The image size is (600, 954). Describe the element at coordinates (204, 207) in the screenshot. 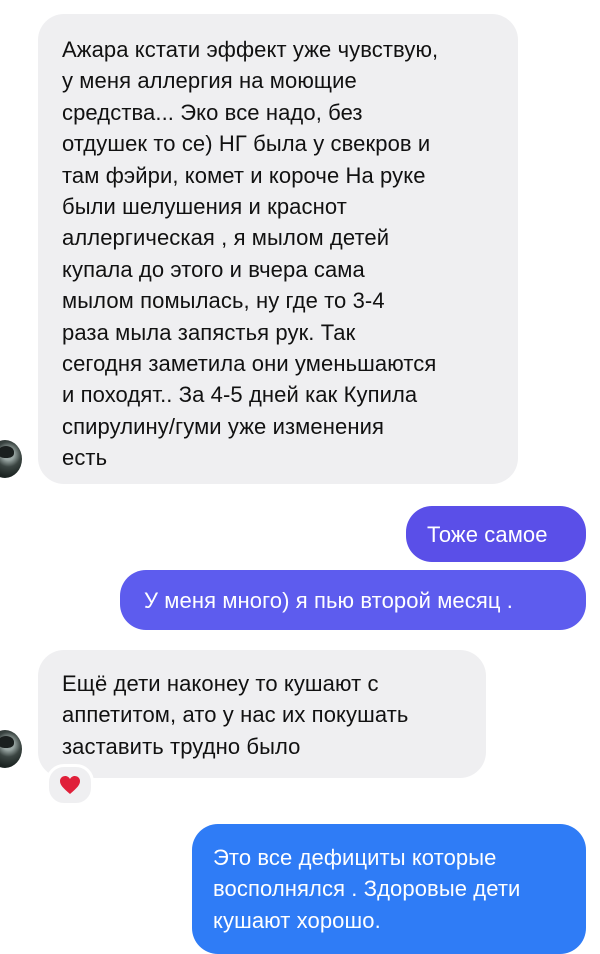

I see `message-line: были шелушения и краснот` at that location.